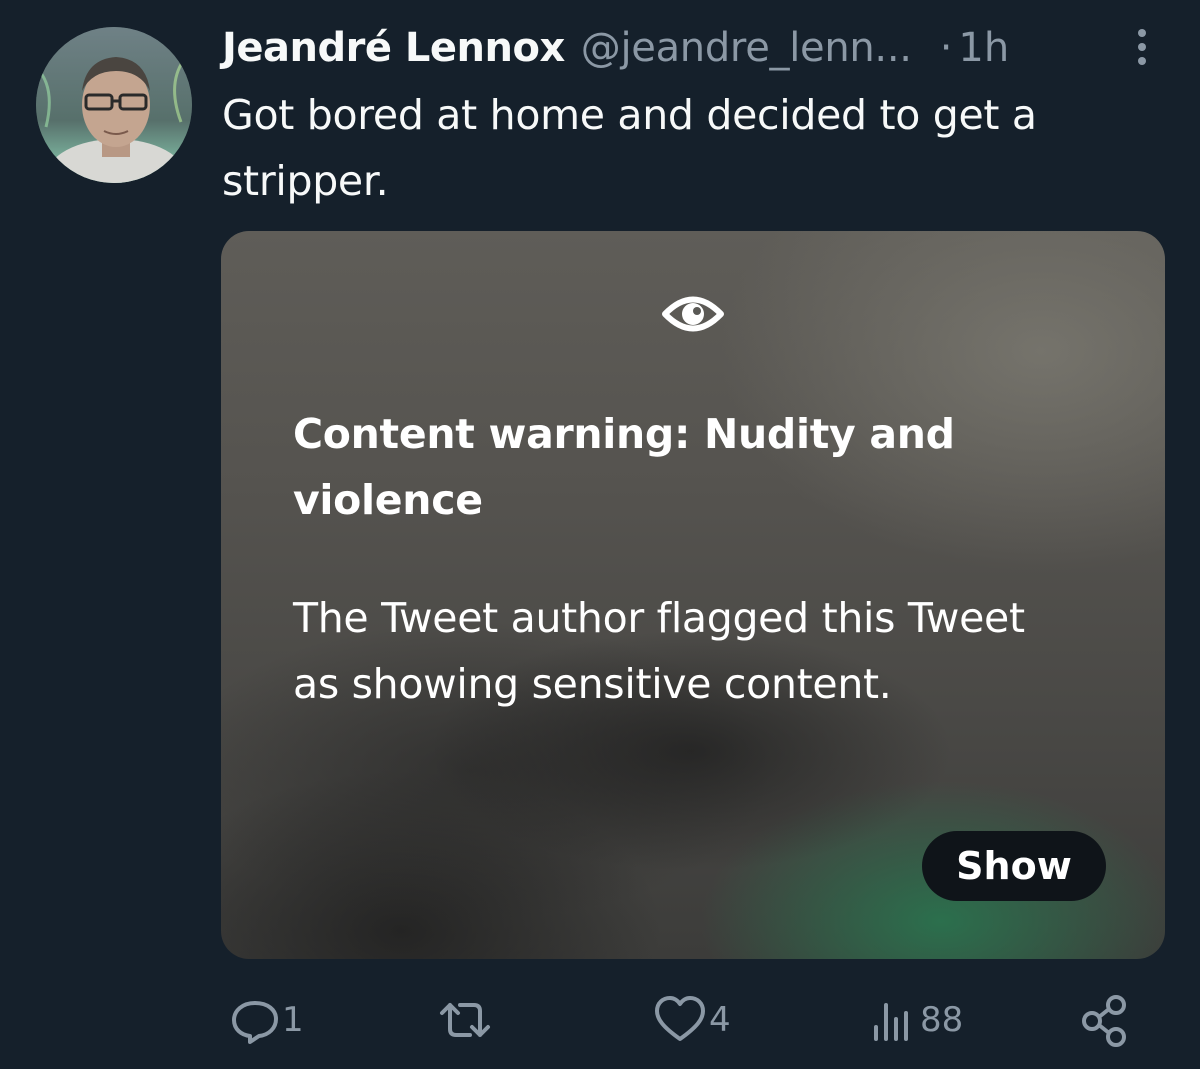 The width and height of the screenshot is (1200, 1069). What do you see at coordinates (680, 1020) in the screenshot?
I see `like-icon` at bounding box center [680, 1020].